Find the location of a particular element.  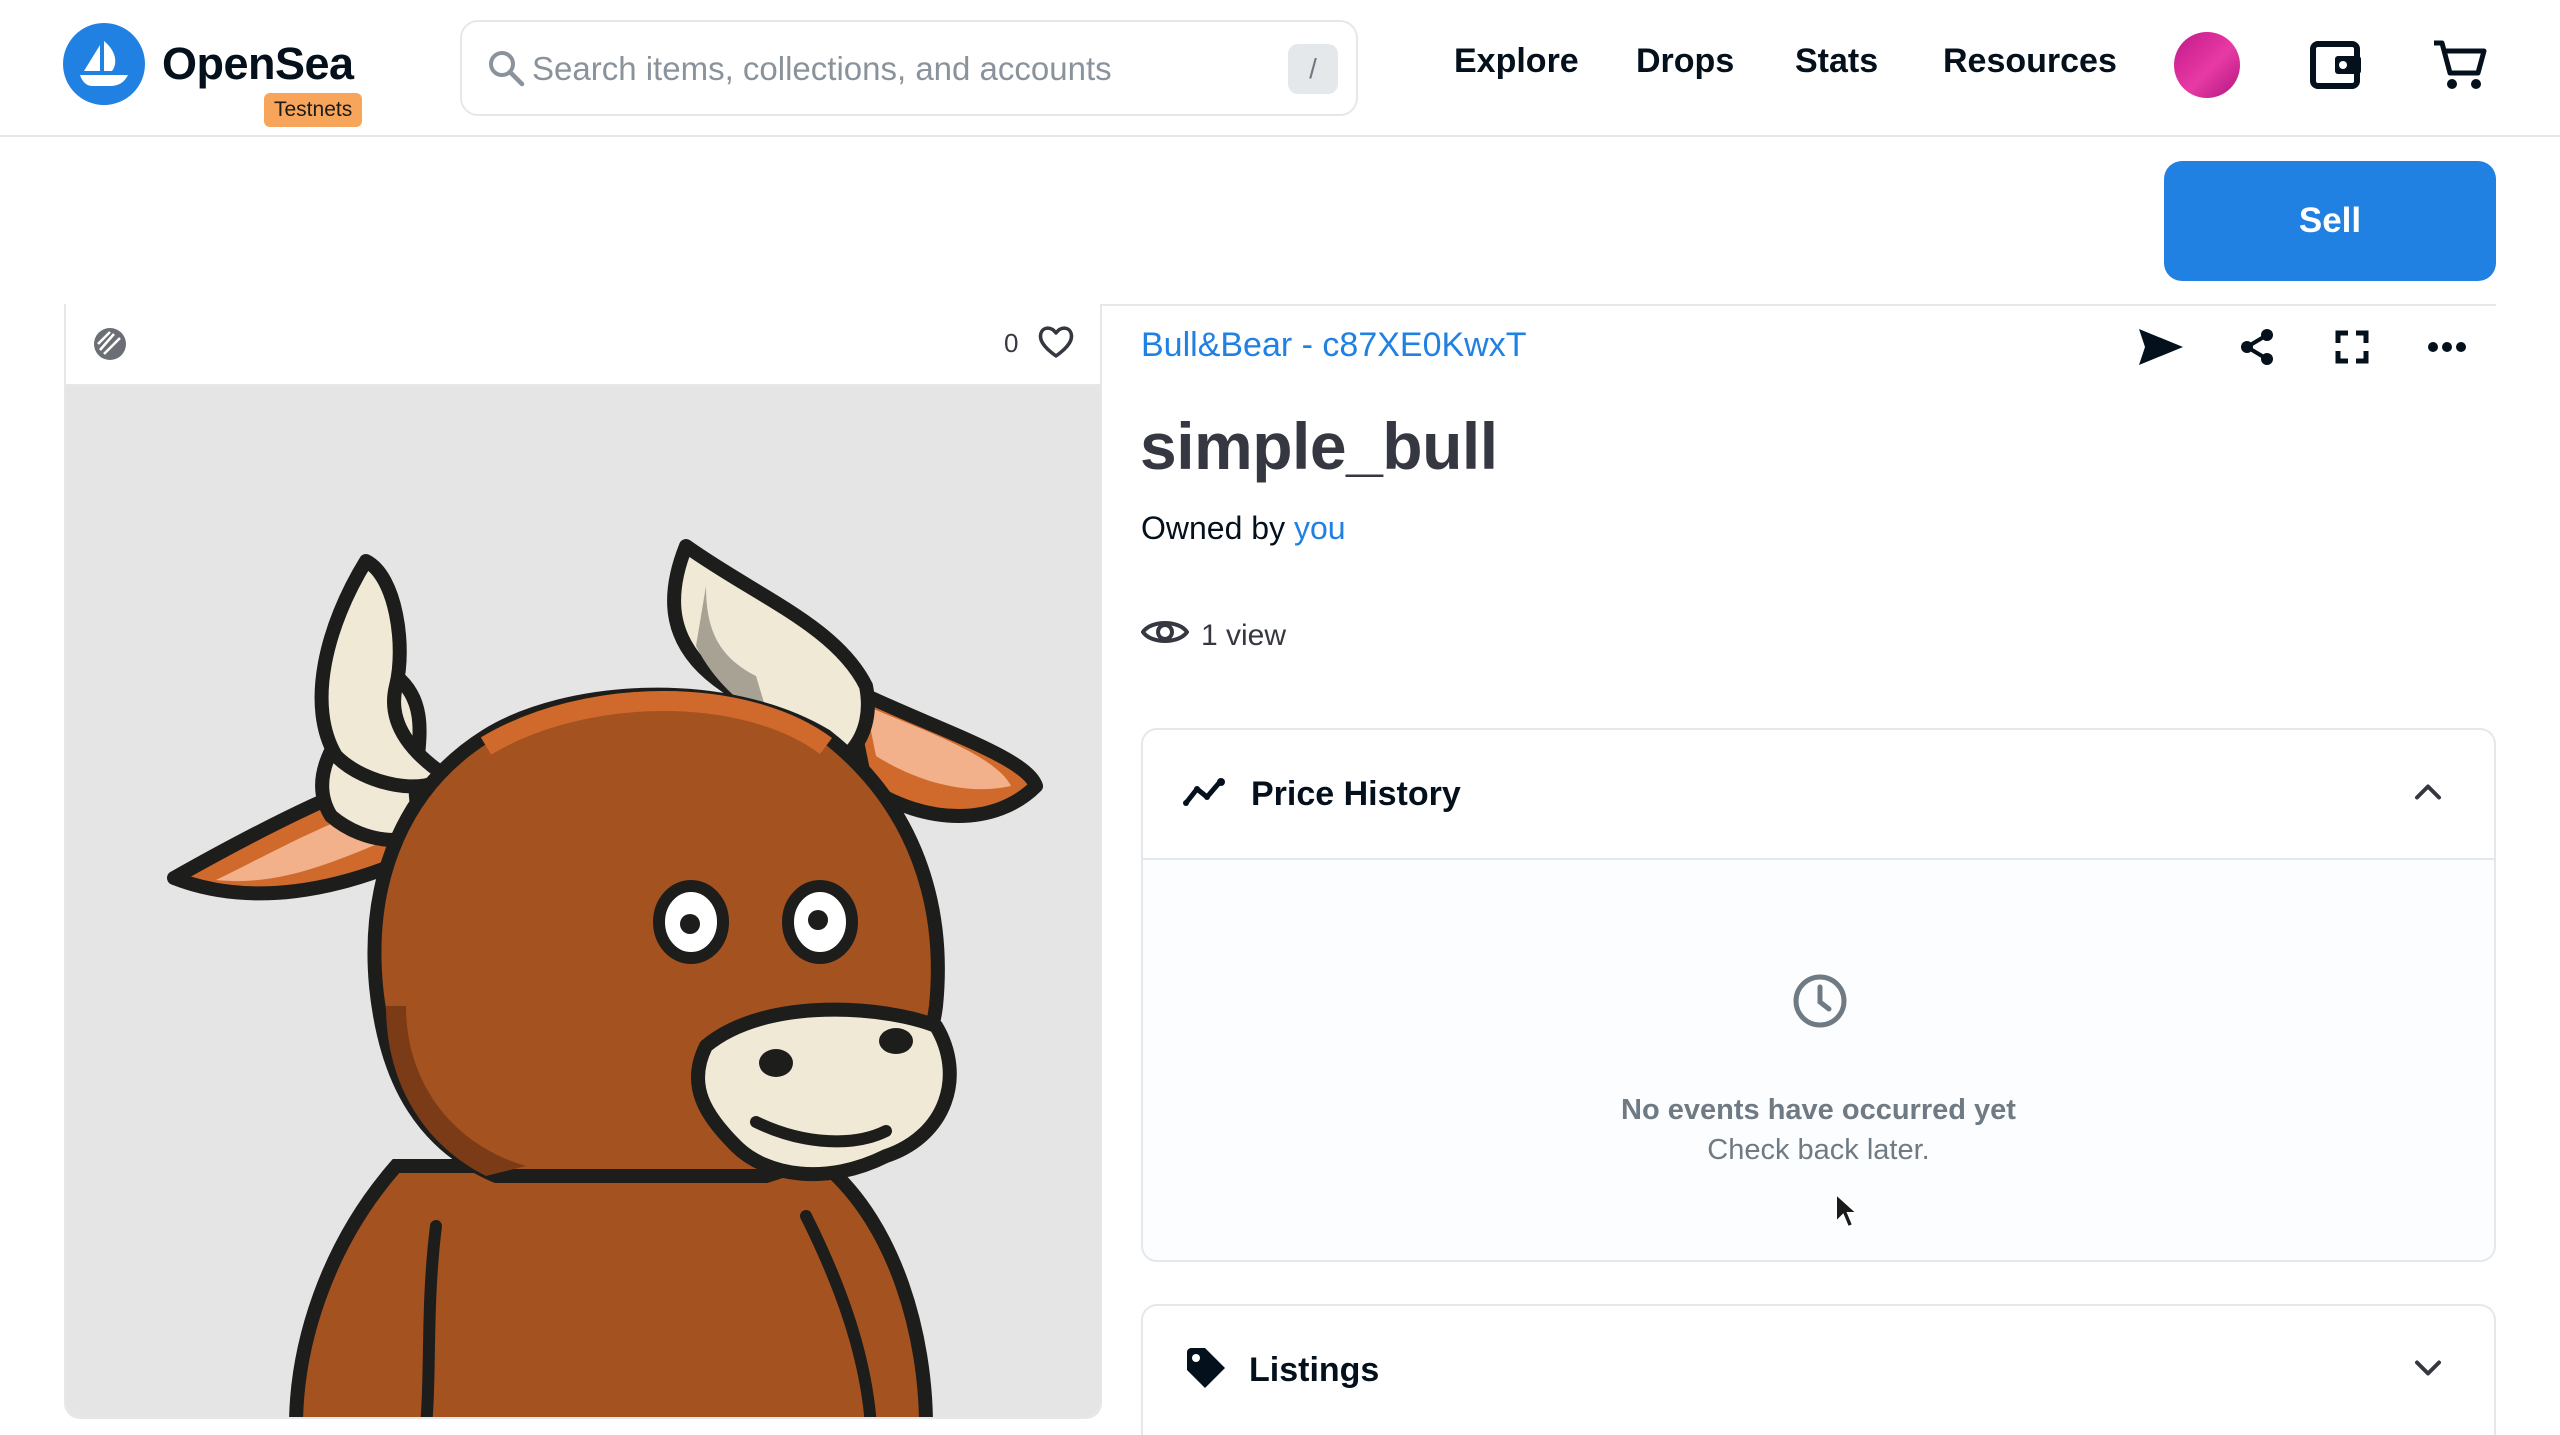

sell-button: Sell is located at coordinates (2330, 221).